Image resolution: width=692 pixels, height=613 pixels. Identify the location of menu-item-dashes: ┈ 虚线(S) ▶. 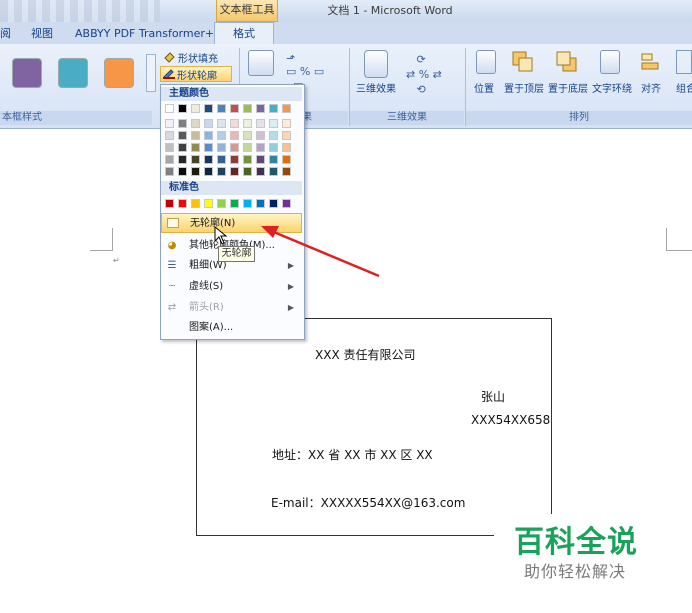
(231, 287).